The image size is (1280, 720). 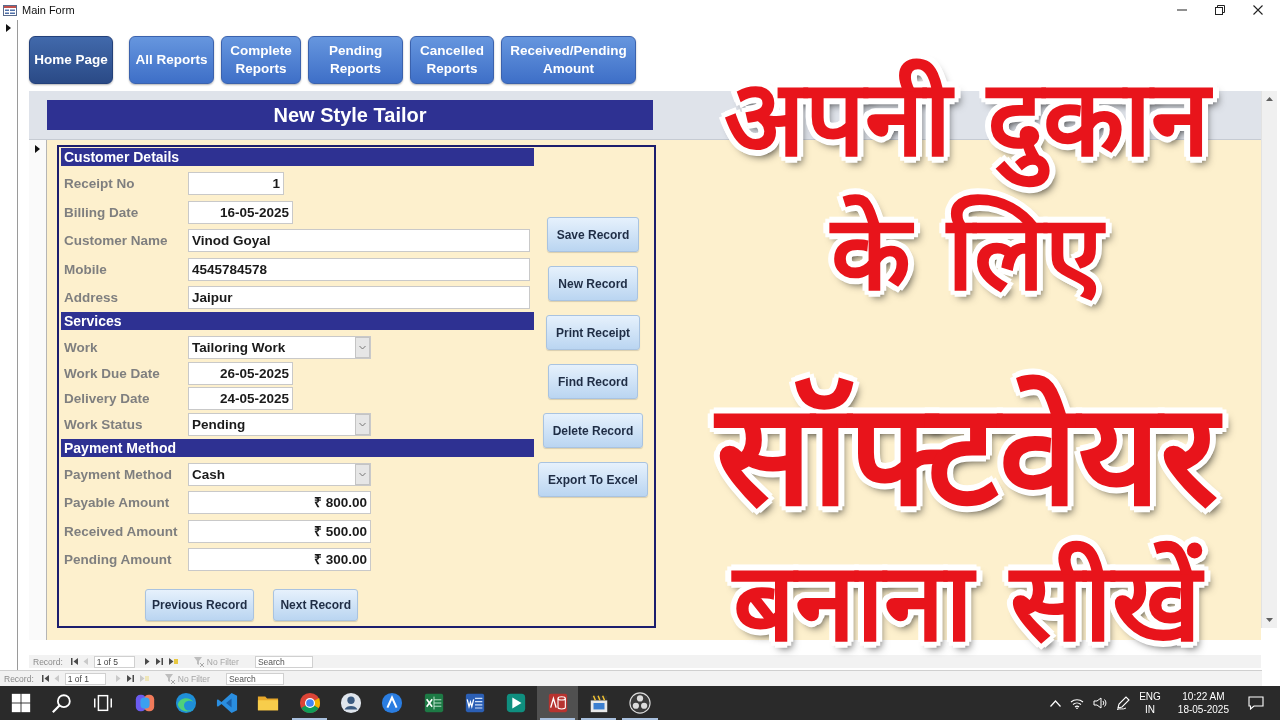 What do you see at coordinates (474, 703) in the screenshot?
I see `document-icon` at bounding box center [474, 703].